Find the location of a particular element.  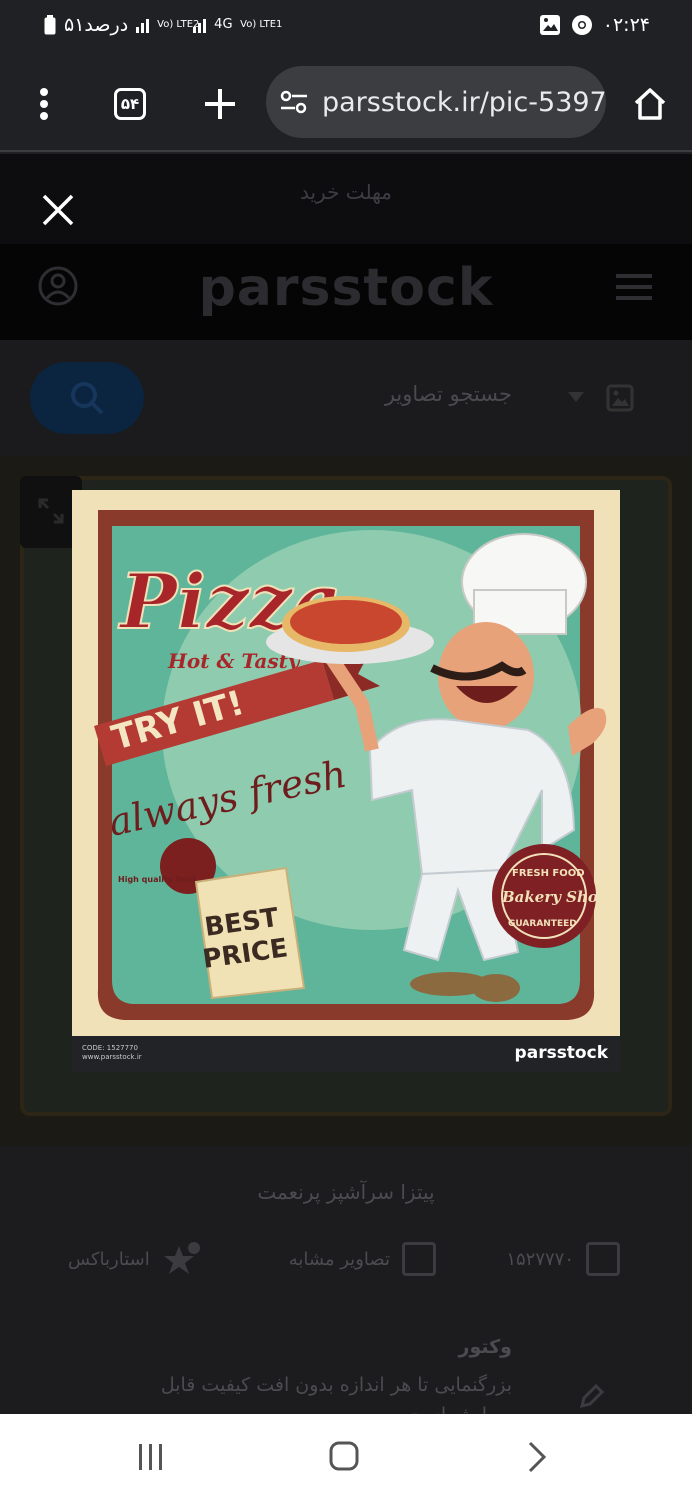

preview-brand: parsstock is located at coordinates (561, 1053).